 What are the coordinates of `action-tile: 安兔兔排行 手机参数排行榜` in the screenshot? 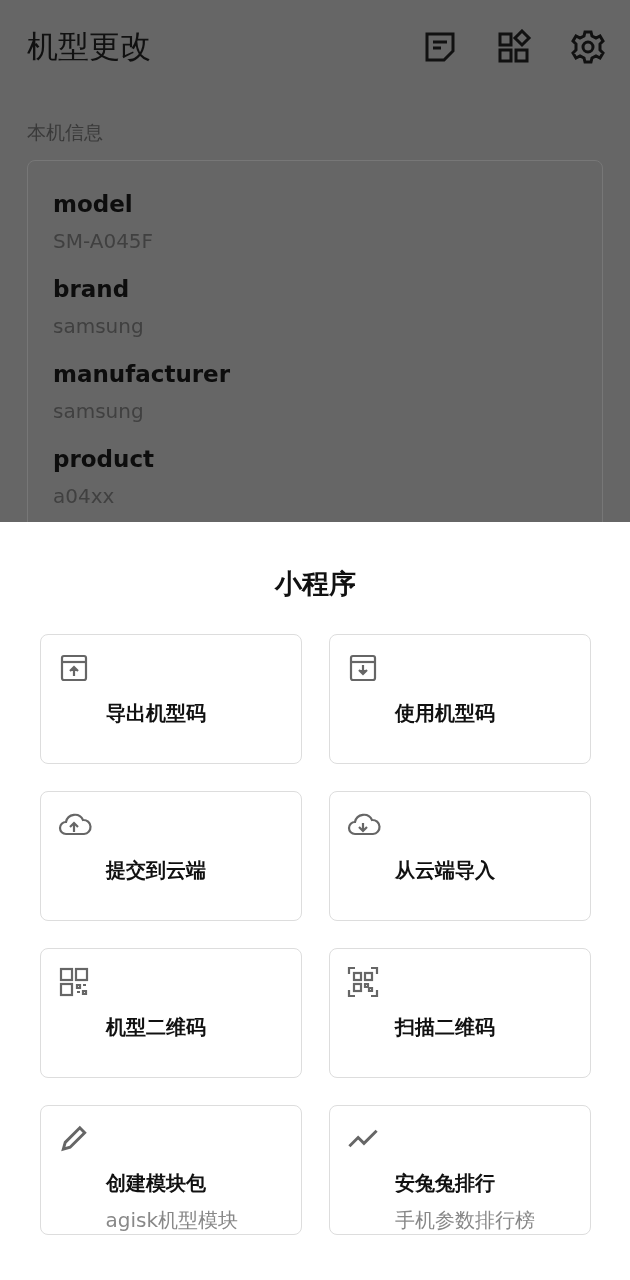 It's located at (459, 1170).